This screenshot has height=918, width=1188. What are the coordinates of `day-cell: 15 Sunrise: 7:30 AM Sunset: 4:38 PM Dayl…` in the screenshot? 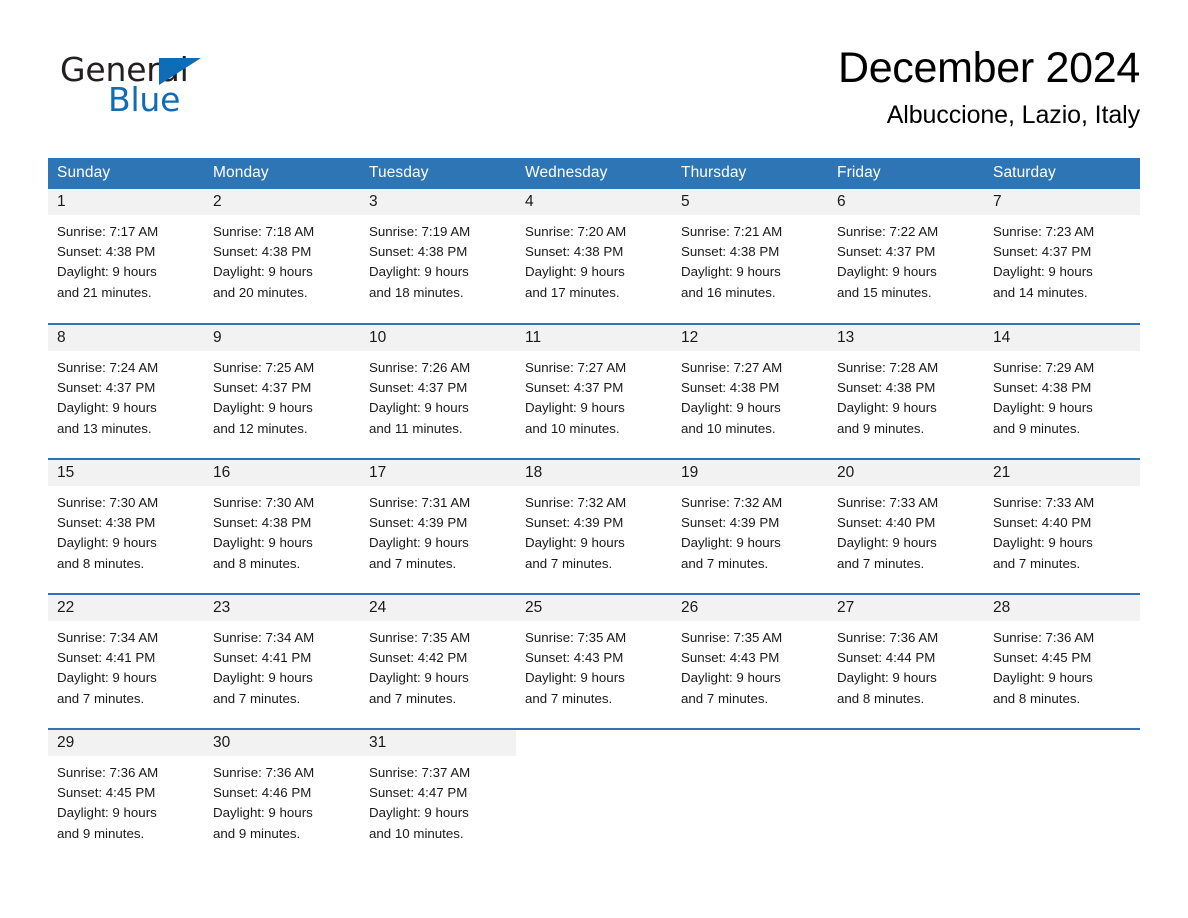 It's located at (126, 526).